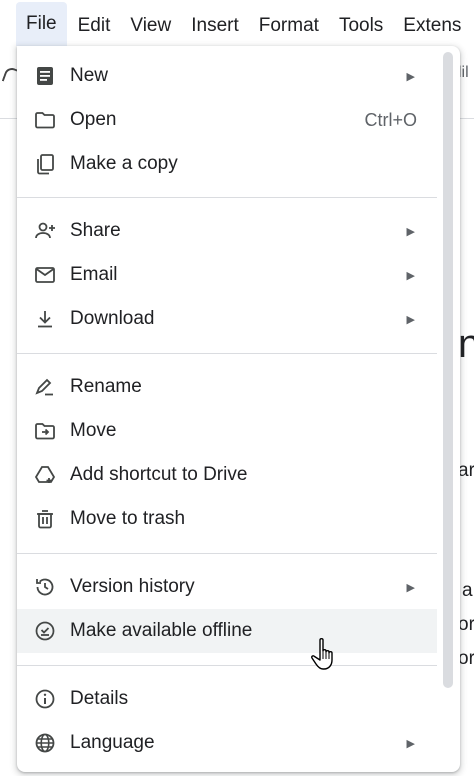  Describe the element at coordinates (161, 630) in the screenshot. I see `menu-item-label: Make available offline` at that location.